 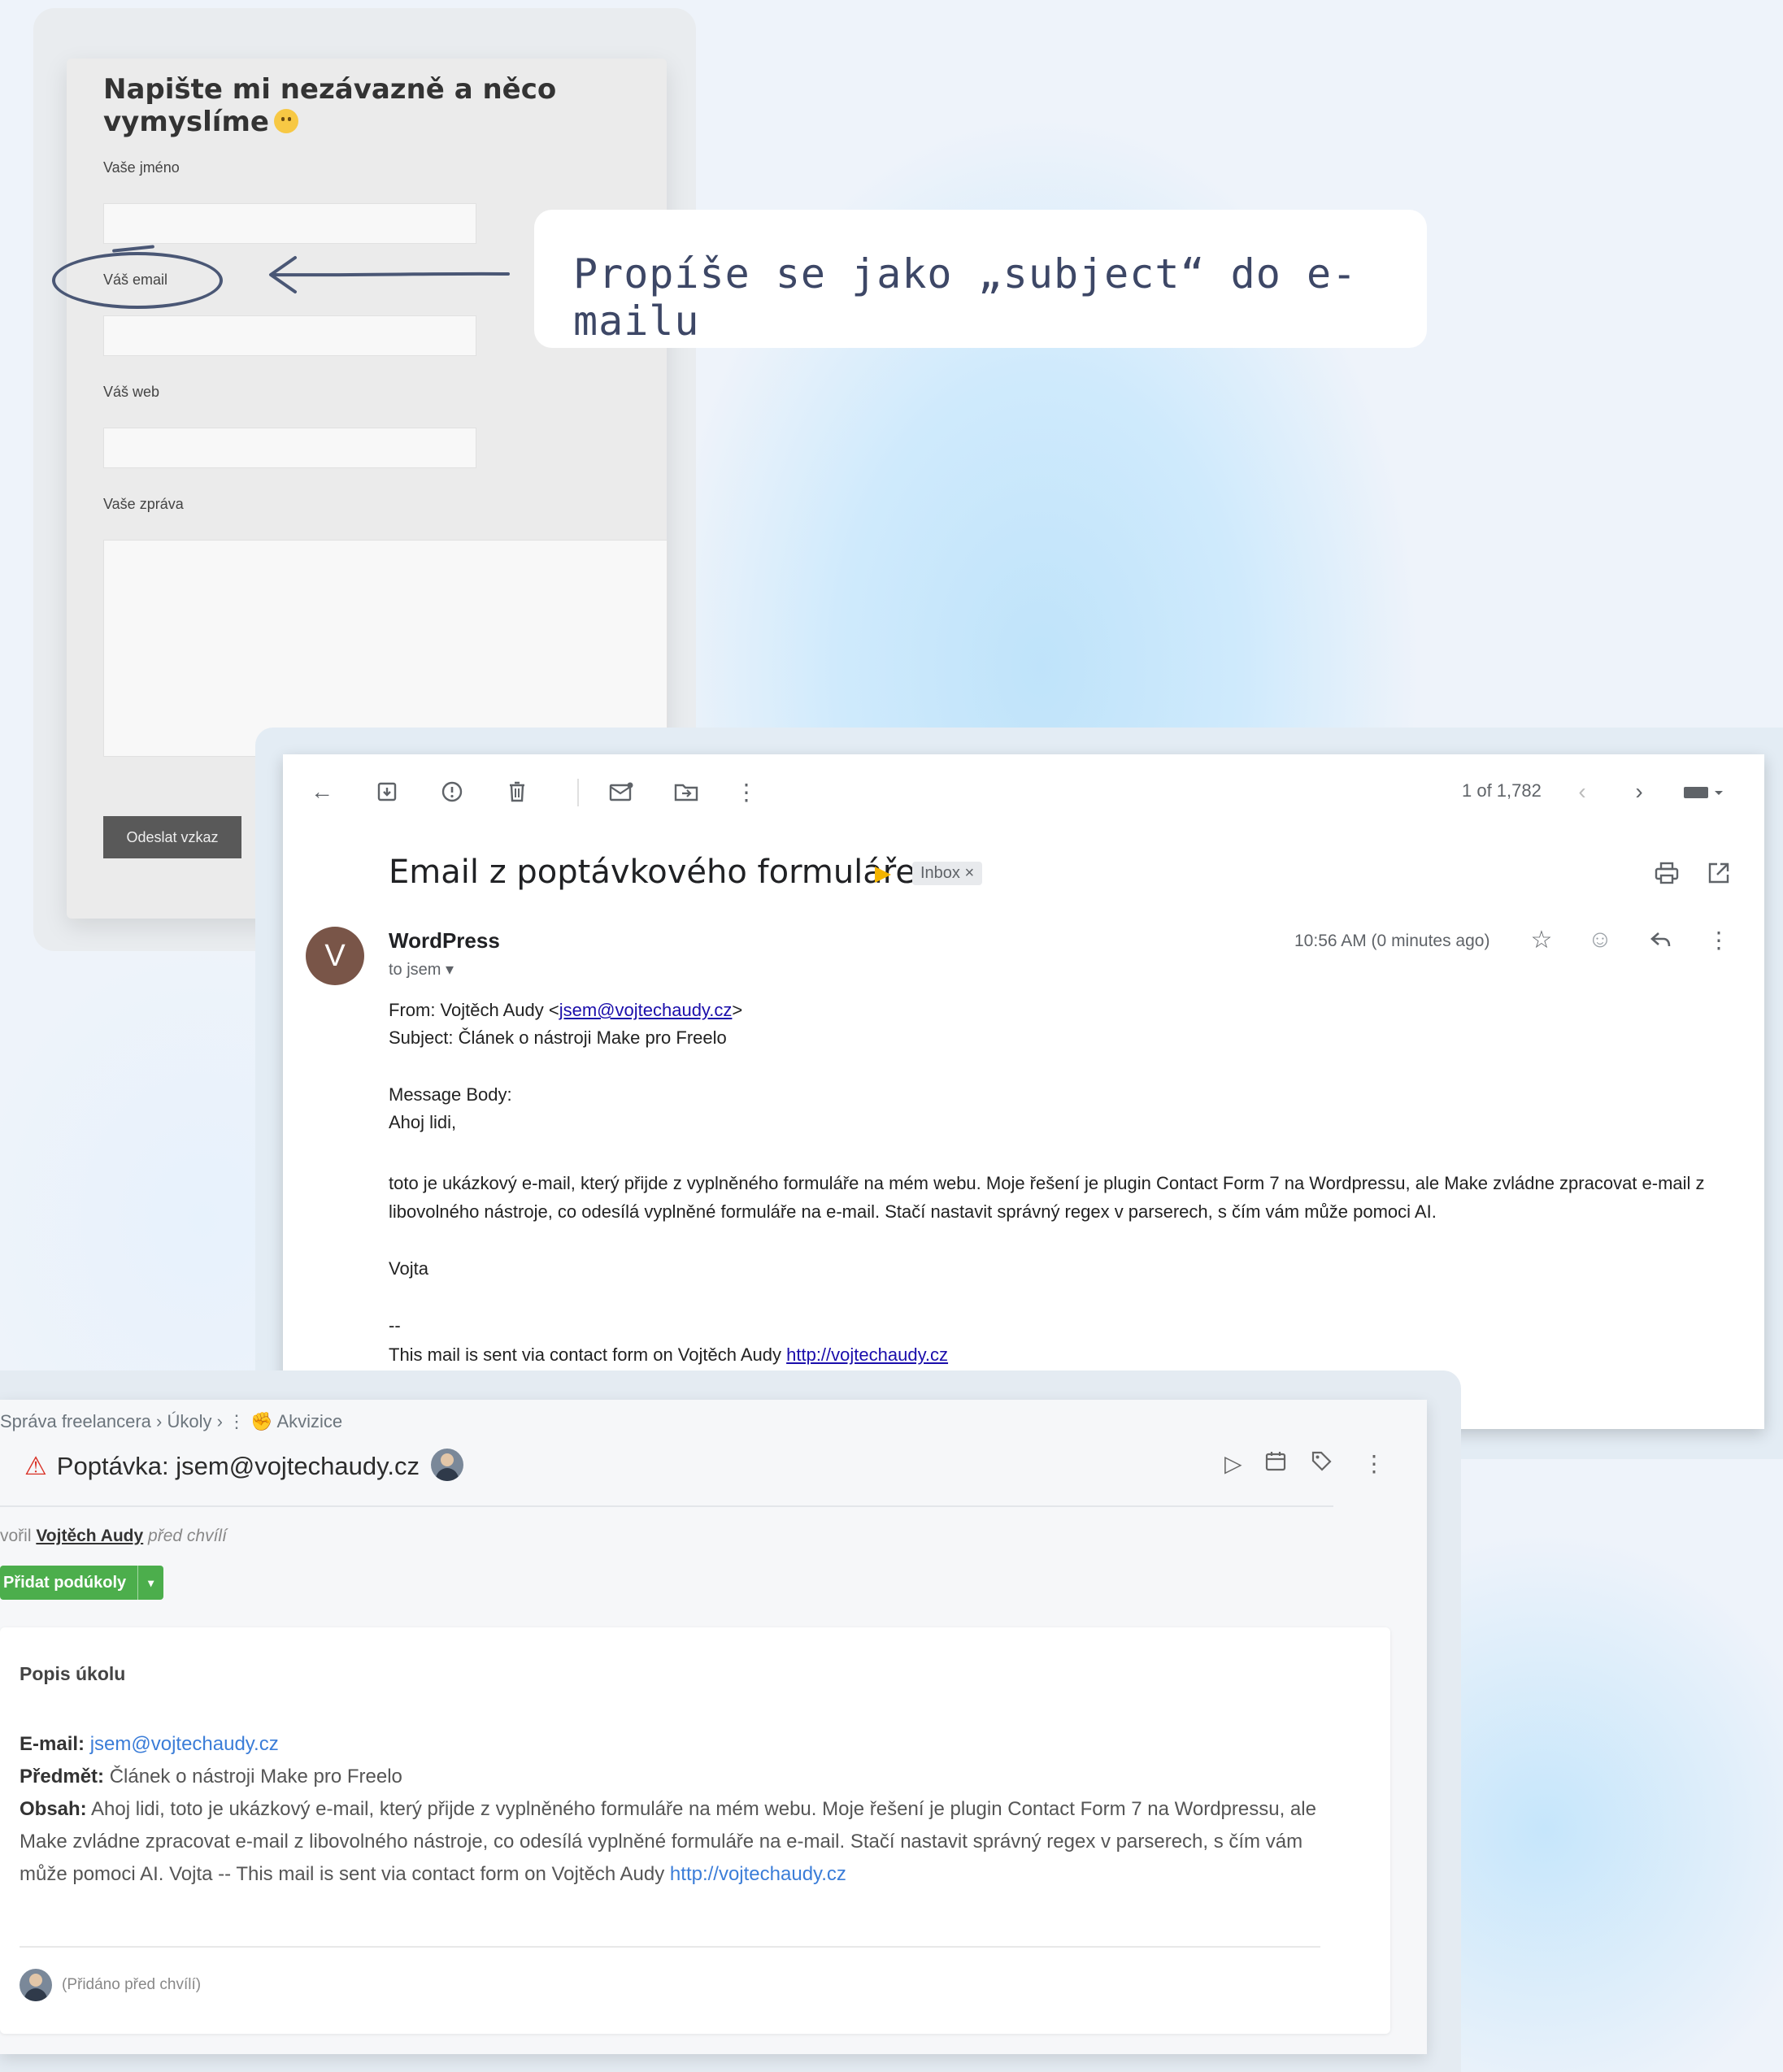 What do you see at coordinates (1321, 1463) in the screenshot?
I see `tag-icon` at bounding box center [1321, 1463].